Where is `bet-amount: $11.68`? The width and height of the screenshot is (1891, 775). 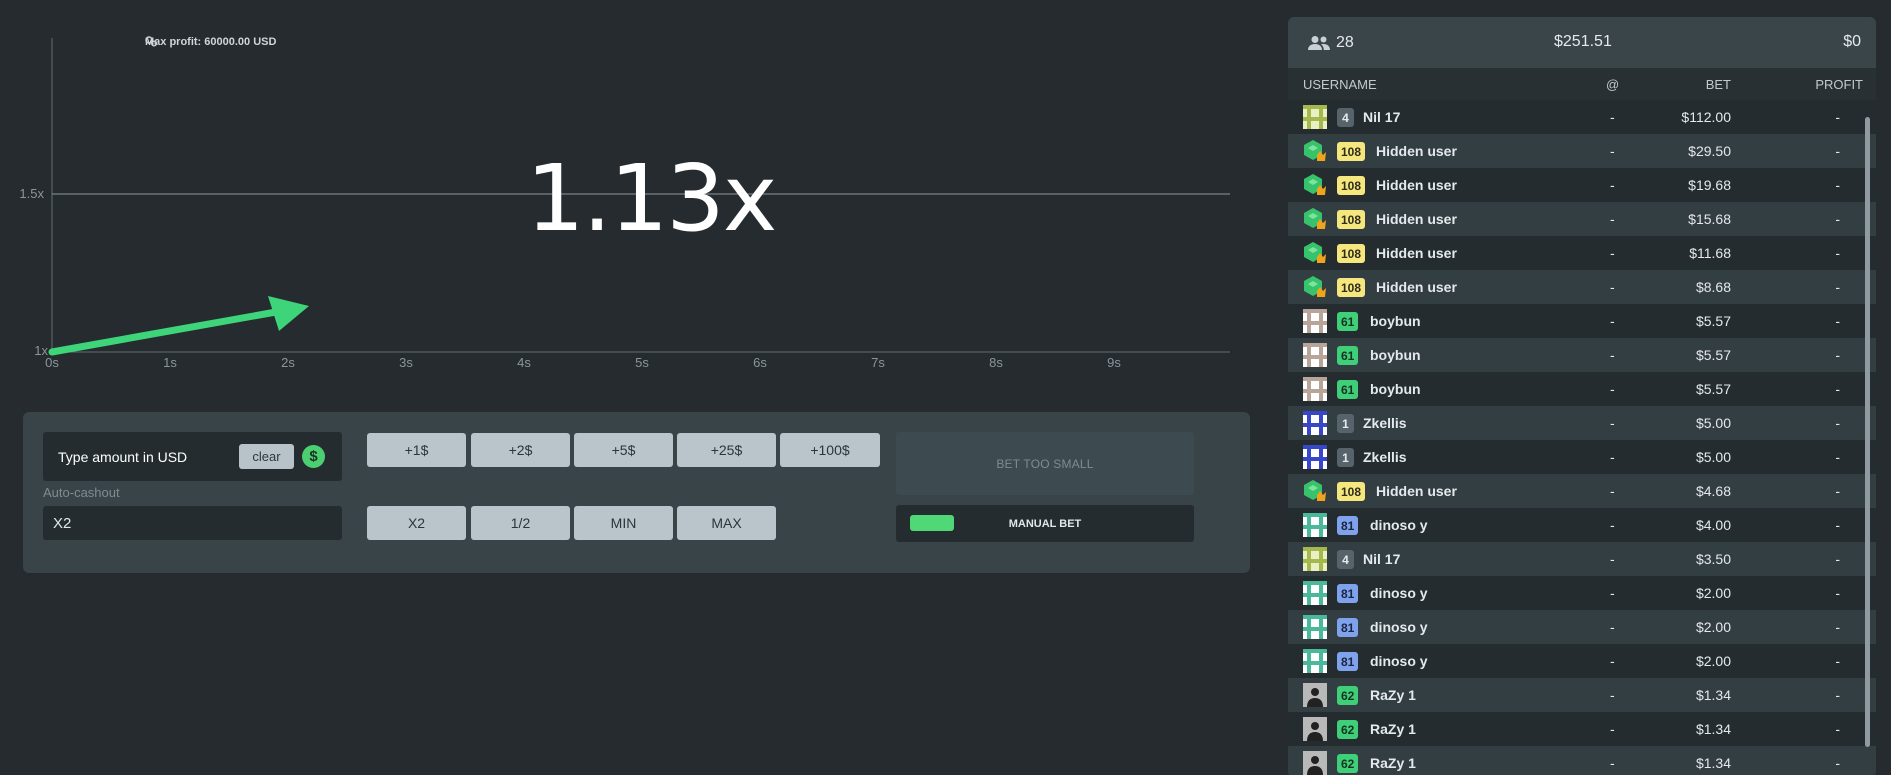 bet-amount: $11.68 is located at coordinates (1710, 253).